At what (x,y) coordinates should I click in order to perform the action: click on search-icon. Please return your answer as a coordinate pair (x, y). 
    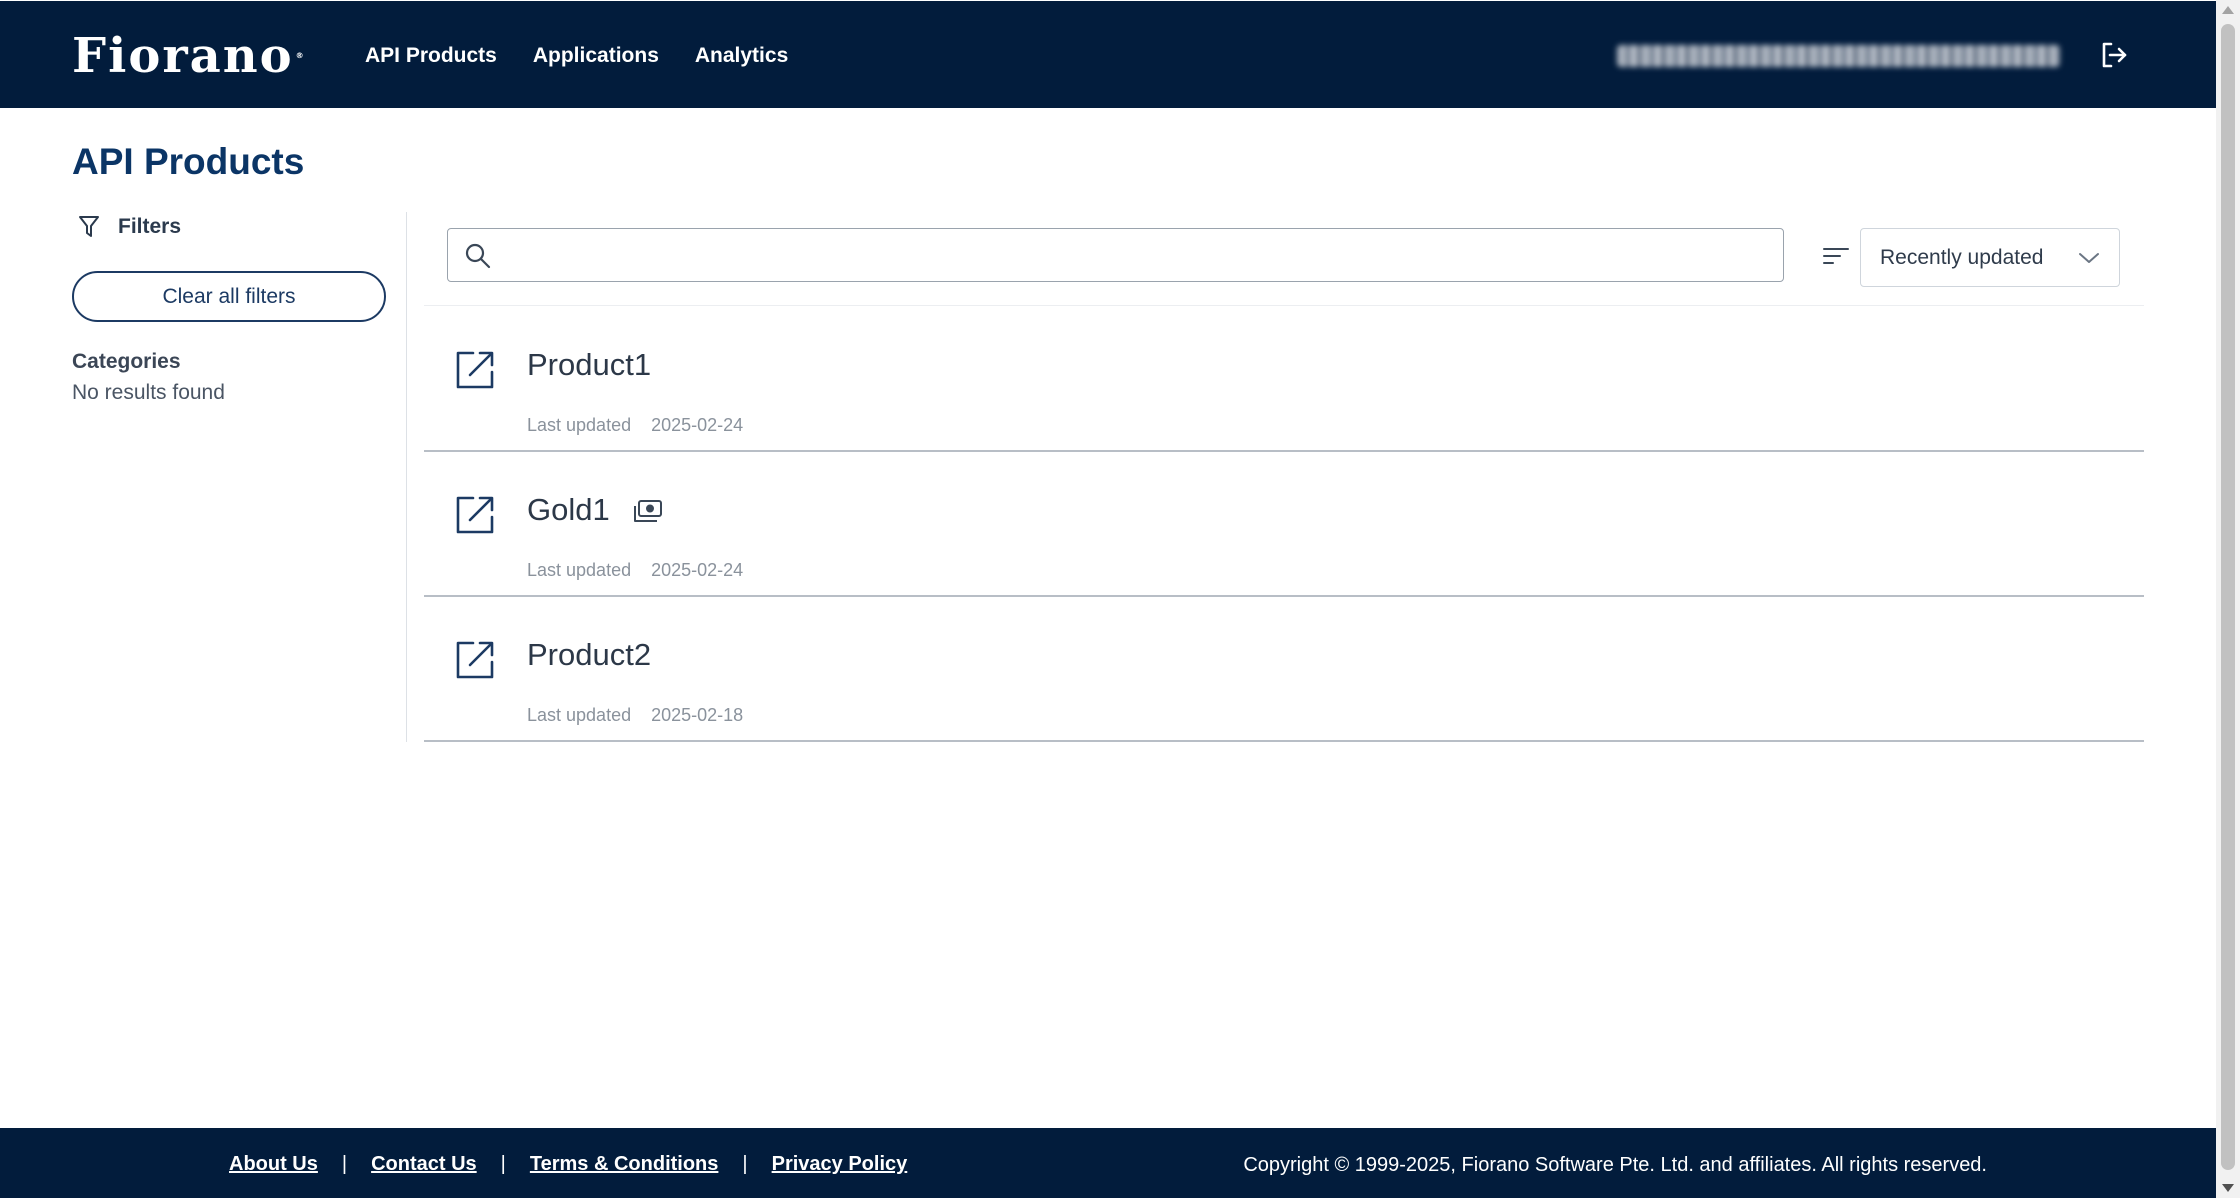
    Looking at the image, I should click on (478, 256).